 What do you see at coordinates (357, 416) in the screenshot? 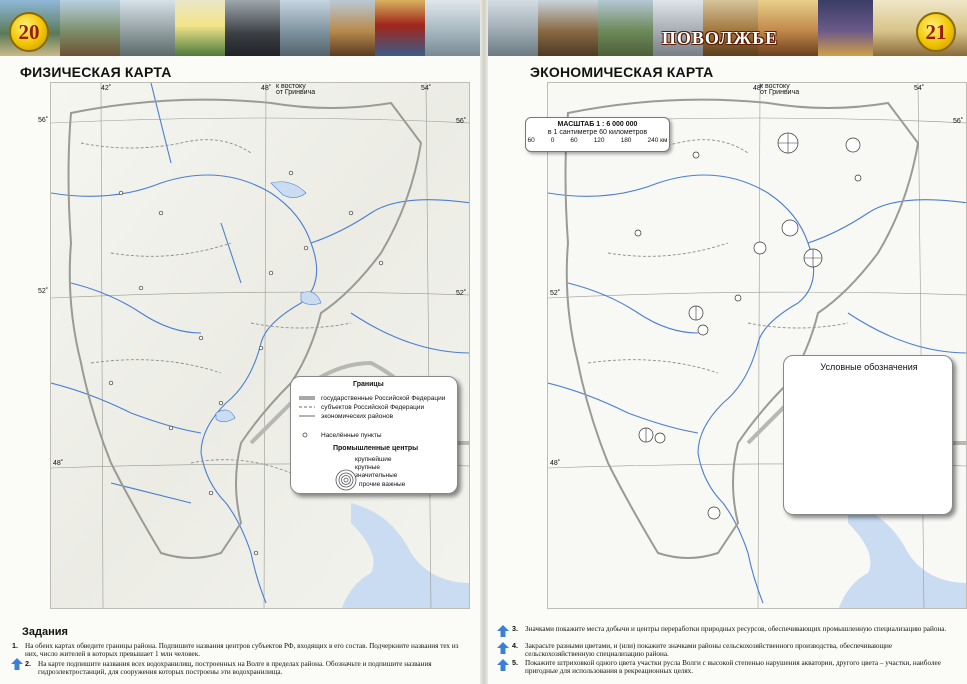
I see `legend-item: экономических районов` at bounding box center [357, 416].